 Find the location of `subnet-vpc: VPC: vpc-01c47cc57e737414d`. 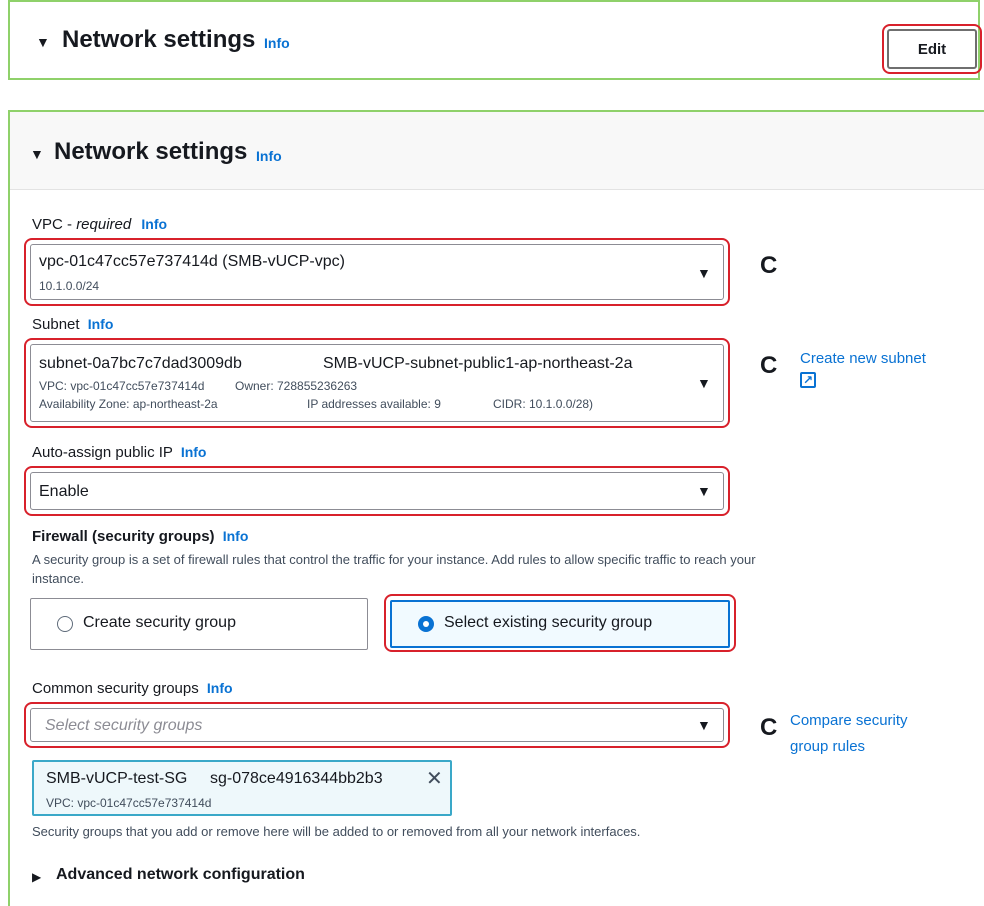

subnet-vpc: VPC: vpc-01c47cc57e737414d is located at coordinates (122, 386).